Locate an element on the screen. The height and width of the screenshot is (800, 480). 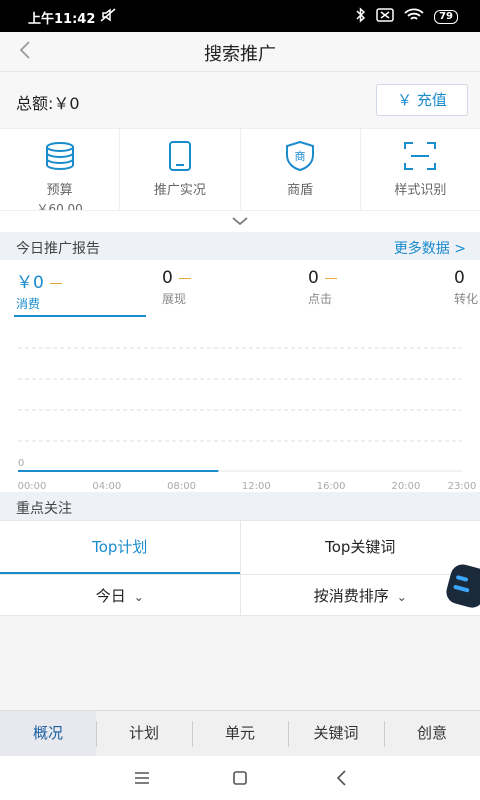
chart-x-tick: 16:00 is located at coordinates (331, 486).